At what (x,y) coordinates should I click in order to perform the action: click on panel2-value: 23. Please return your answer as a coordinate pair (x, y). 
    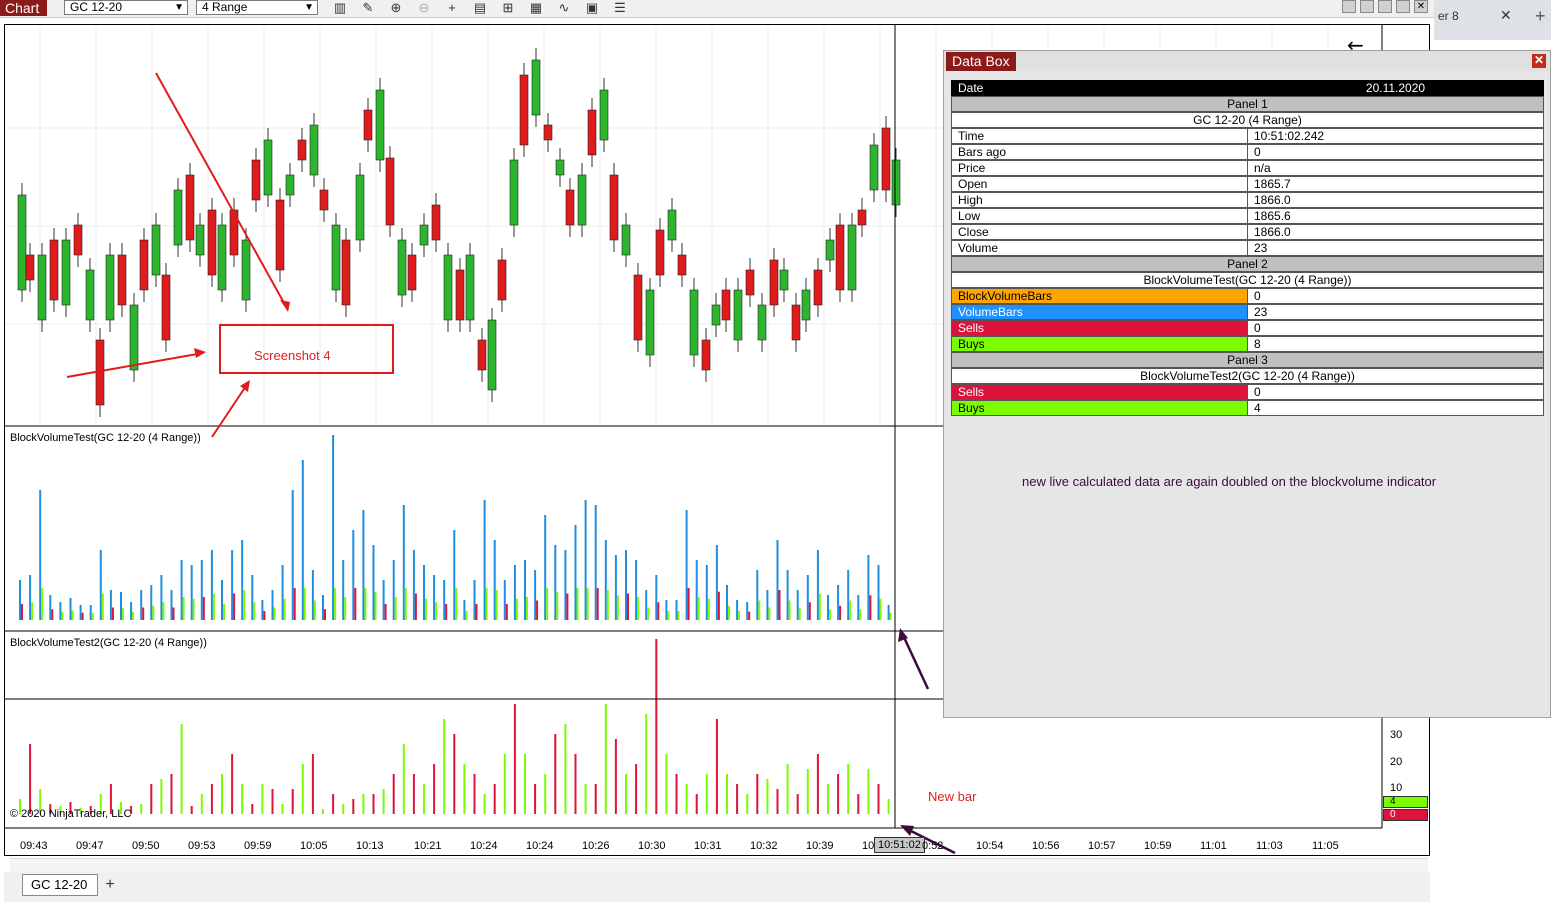
    Looking at the image, I should click on (1395, 312).